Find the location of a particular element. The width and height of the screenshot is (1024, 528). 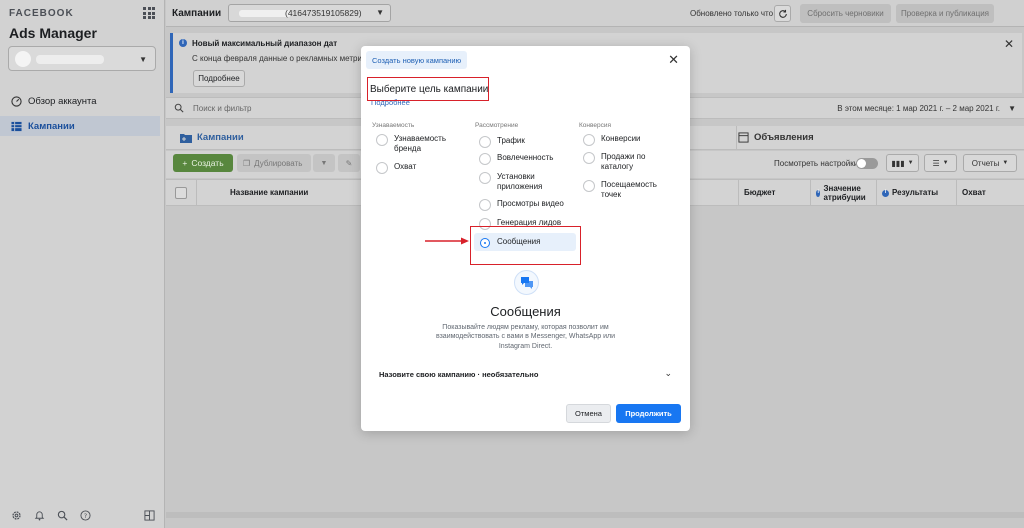

column-header-consideration: Рассмотрение is located at coordinates (497, 125).